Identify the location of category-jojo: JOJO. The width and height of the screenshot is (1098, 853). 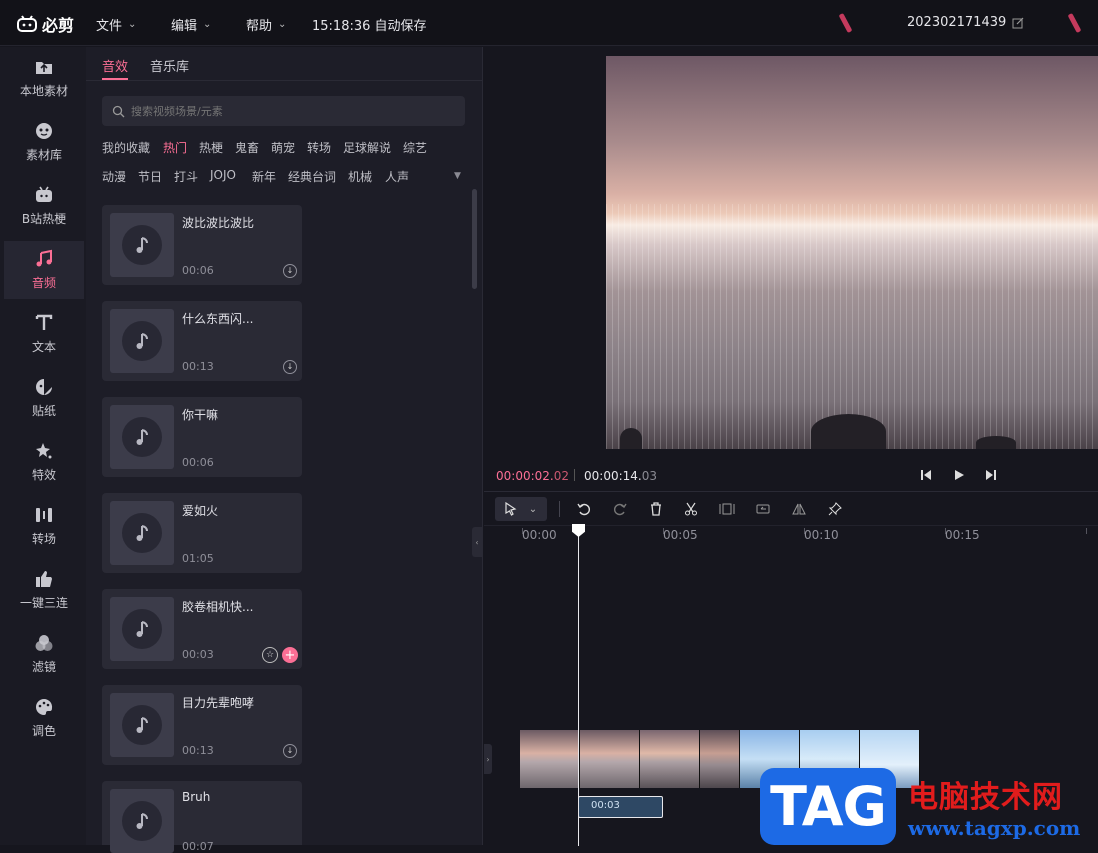
(223, 175).